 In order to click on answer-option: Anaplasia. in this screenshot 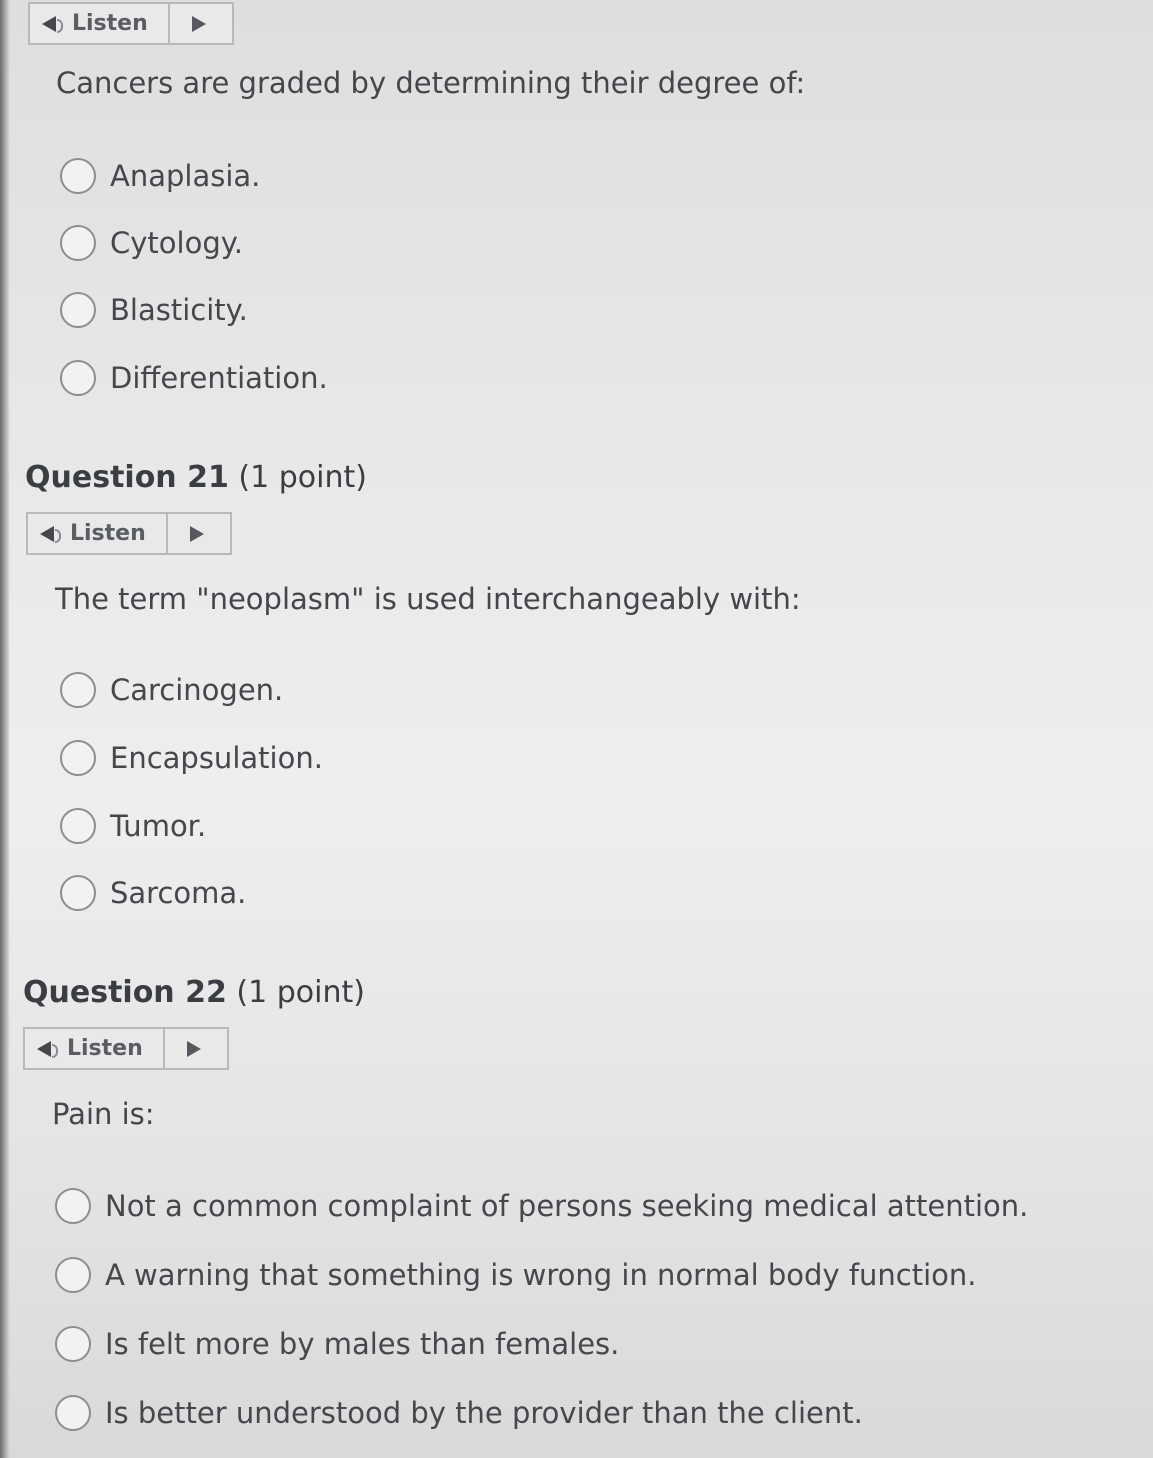, I will do `click(160, 176)`.